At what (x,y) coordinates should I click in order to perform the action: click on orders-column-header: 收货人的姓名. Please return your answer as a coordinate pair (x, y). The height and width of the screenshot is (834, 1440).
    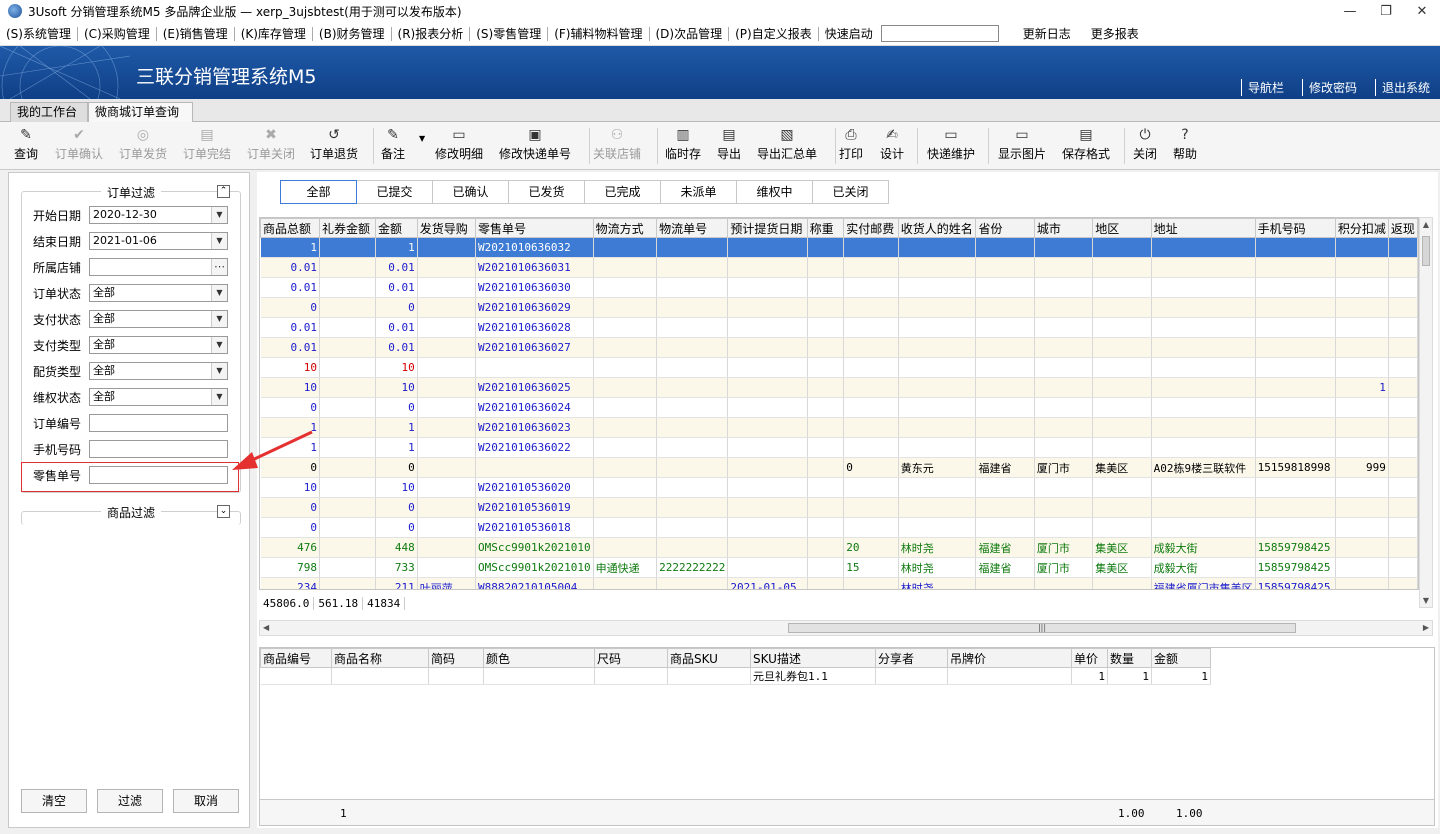
    Looking at the image, I should click on (937, 228).